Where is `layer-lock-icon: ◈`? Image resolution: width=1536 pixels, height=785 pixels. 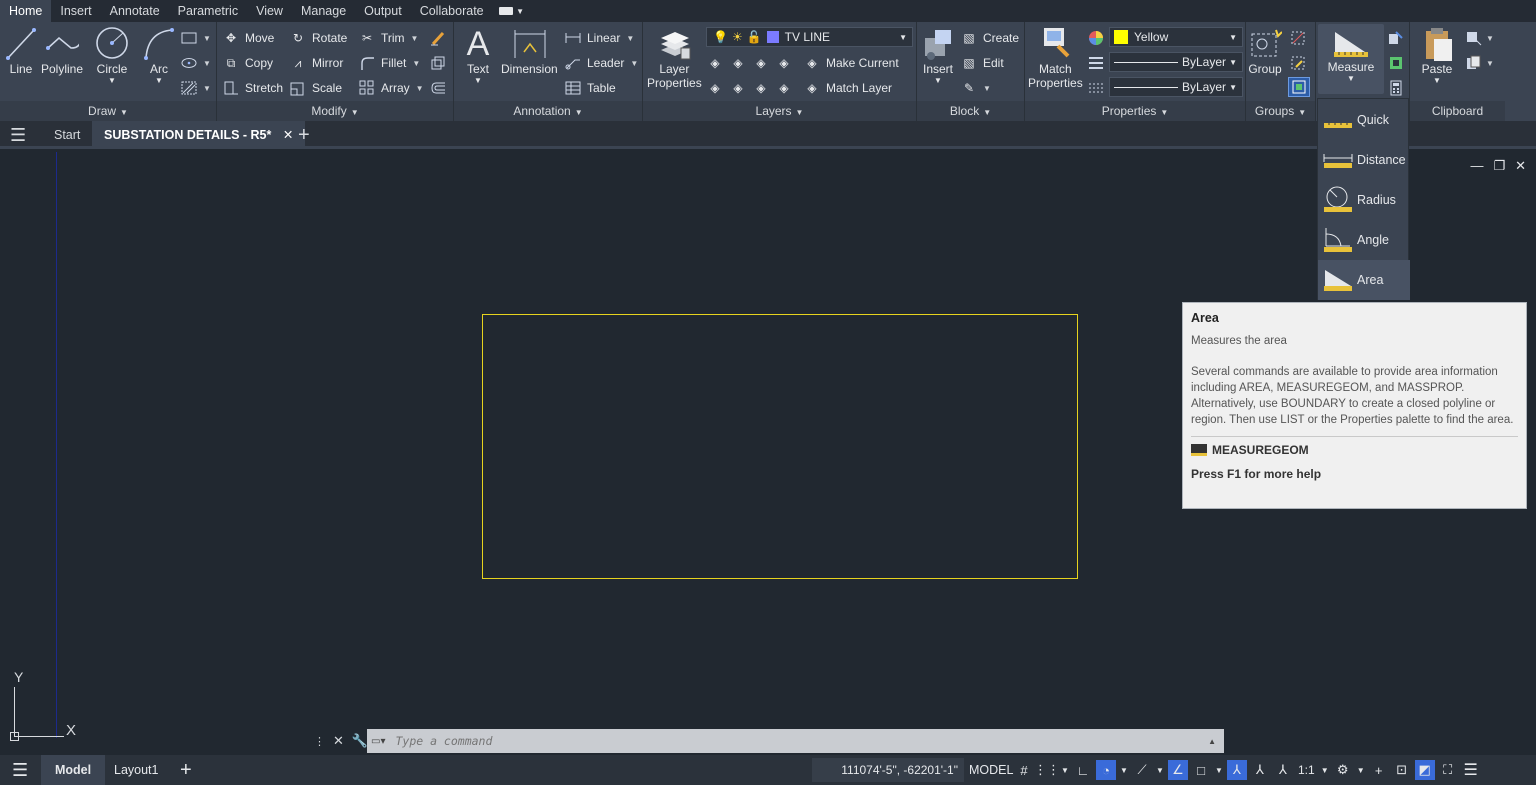 layer-lock-icon: ◈ is located at coordinates (784, 63).